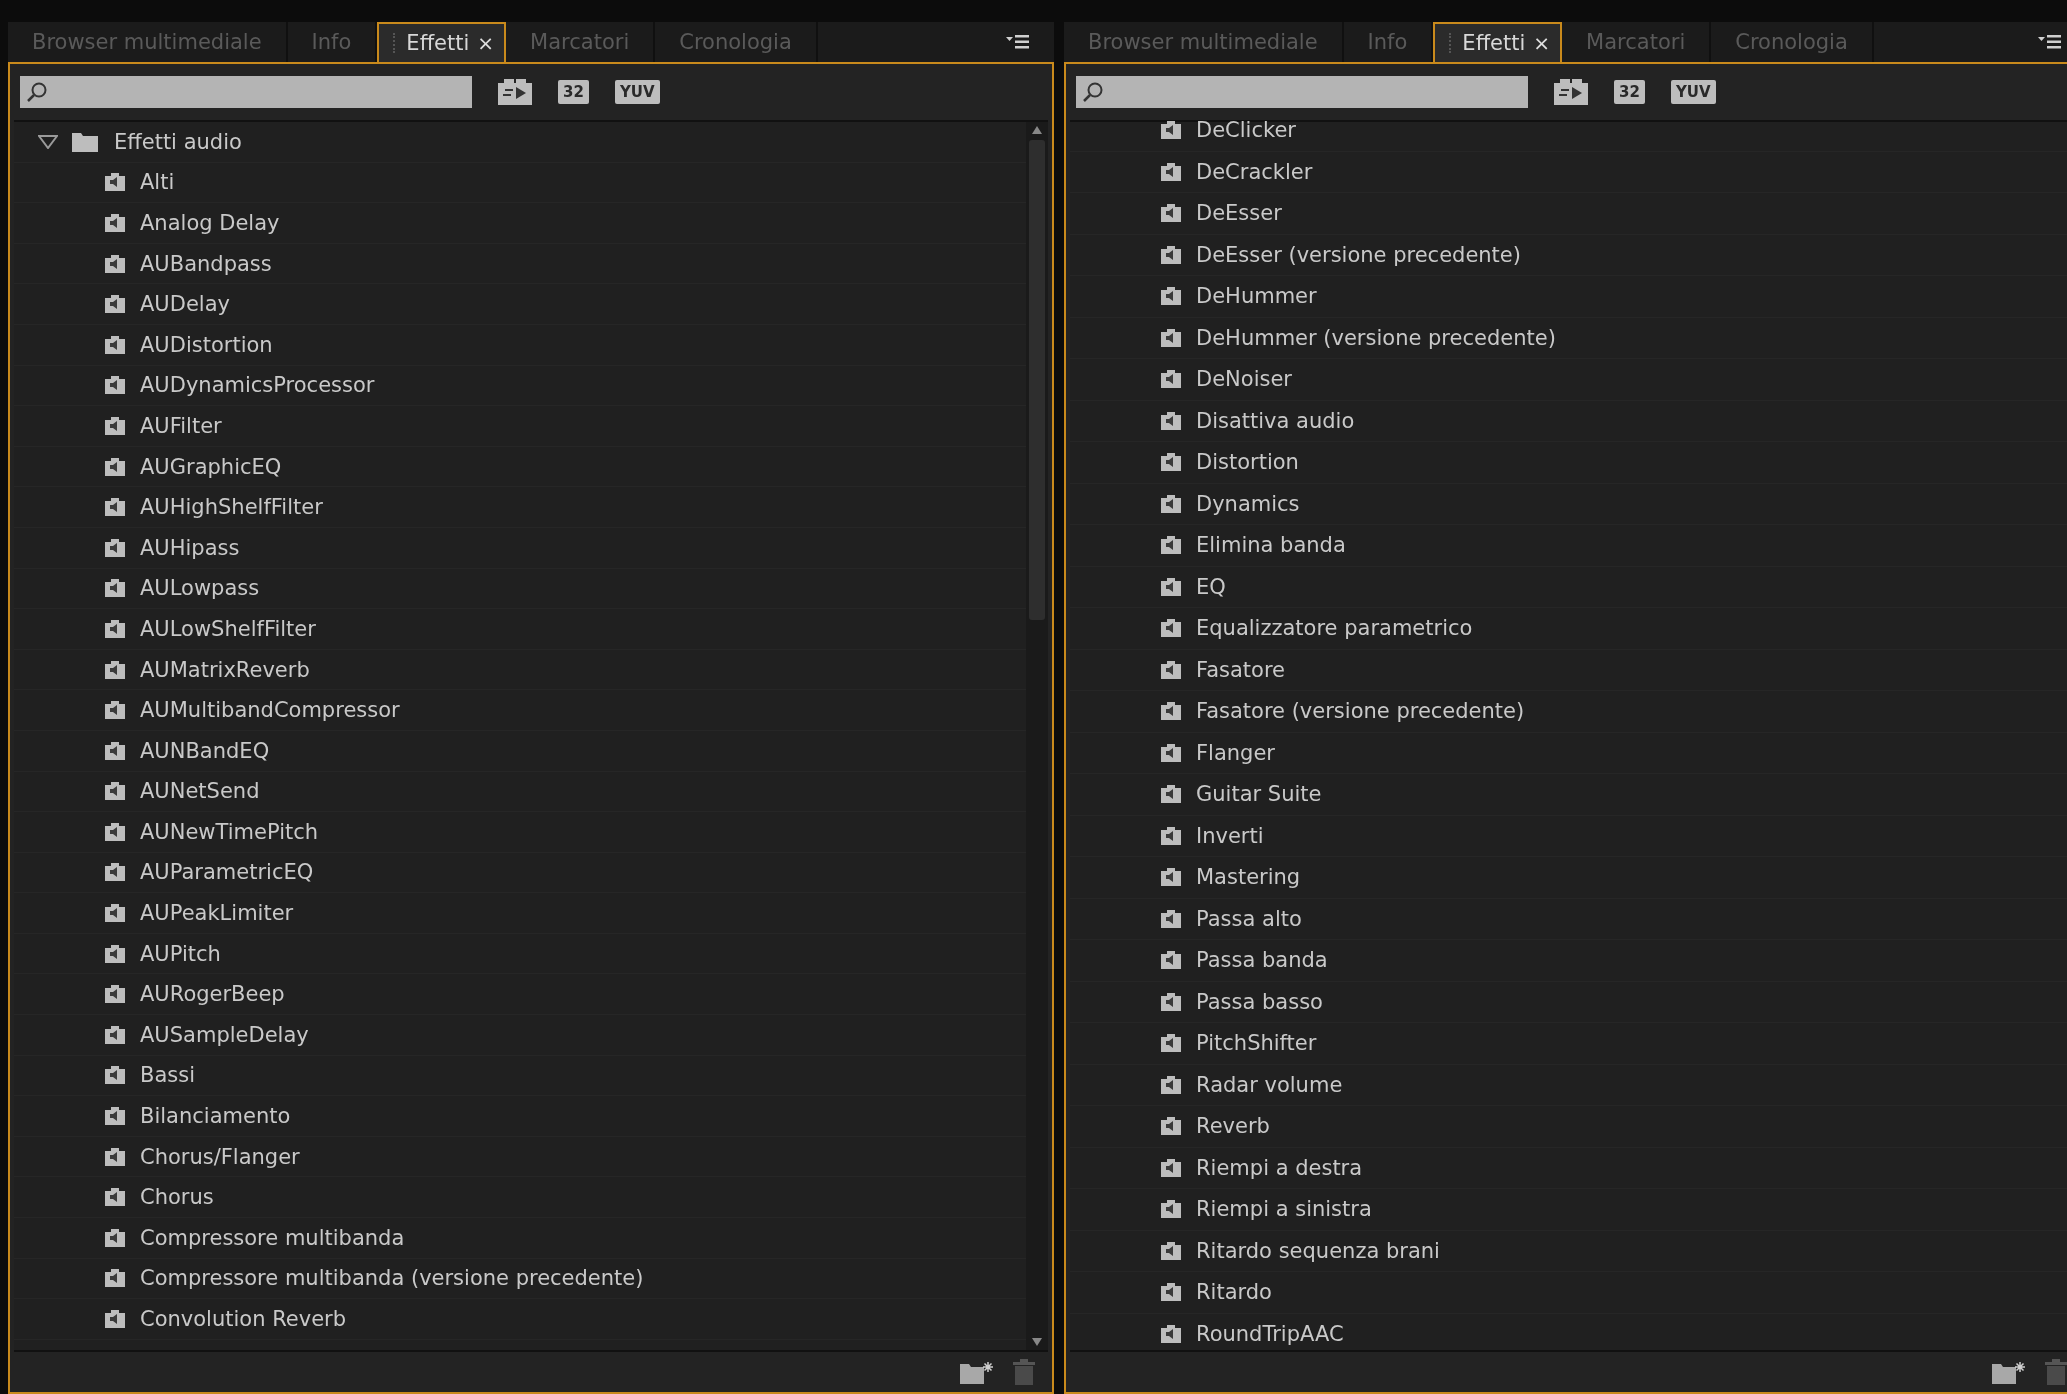 The width and height of the screenshot is (2067, 1394). What do you see at coordinates (1360, 711) in the screenshot?
I see `effect-name: Fasatore (versione precedente)` at bounding box center [1360, 711].